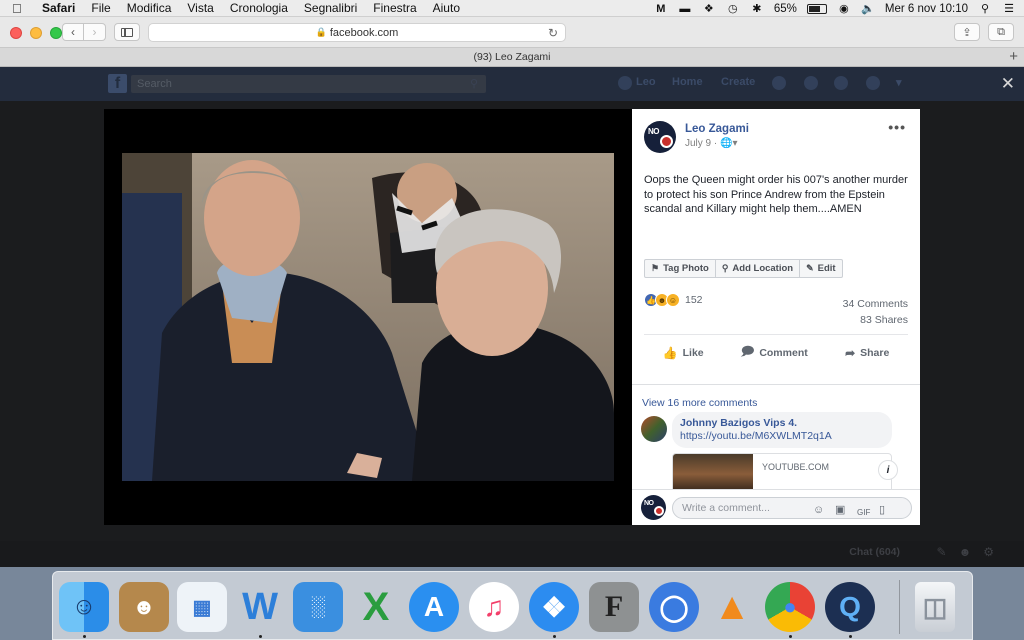 This screenshot has width=1024, height=640. What do you see at coordinates (873, 83) in the screenshot?
I see `help-icon` at bounding box center [873, 83].